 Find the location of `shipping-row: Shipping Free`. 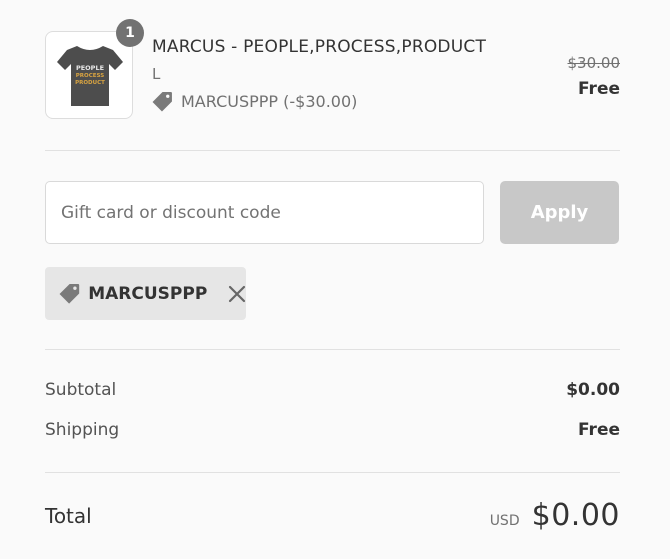

shipping-row: Shipping Free is located at coordinates (332, 430).